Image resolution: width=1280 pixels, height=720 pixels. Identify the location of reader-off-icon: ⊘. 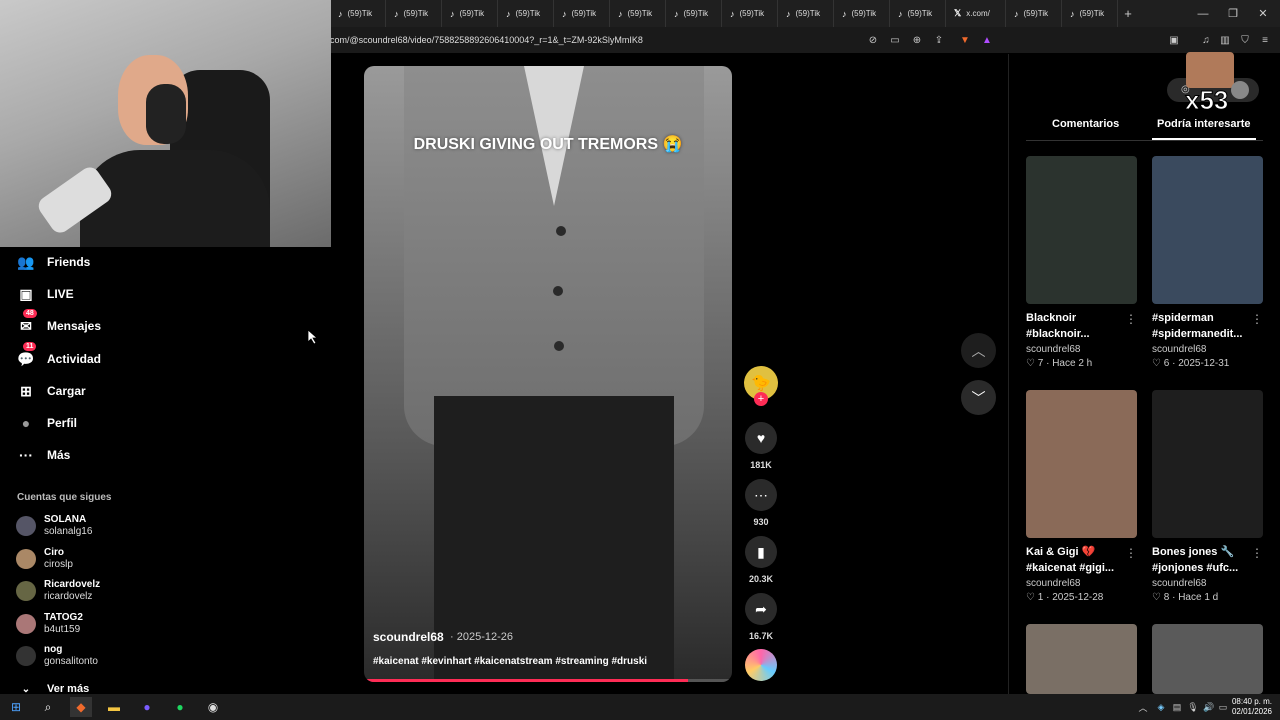
(873, 40).